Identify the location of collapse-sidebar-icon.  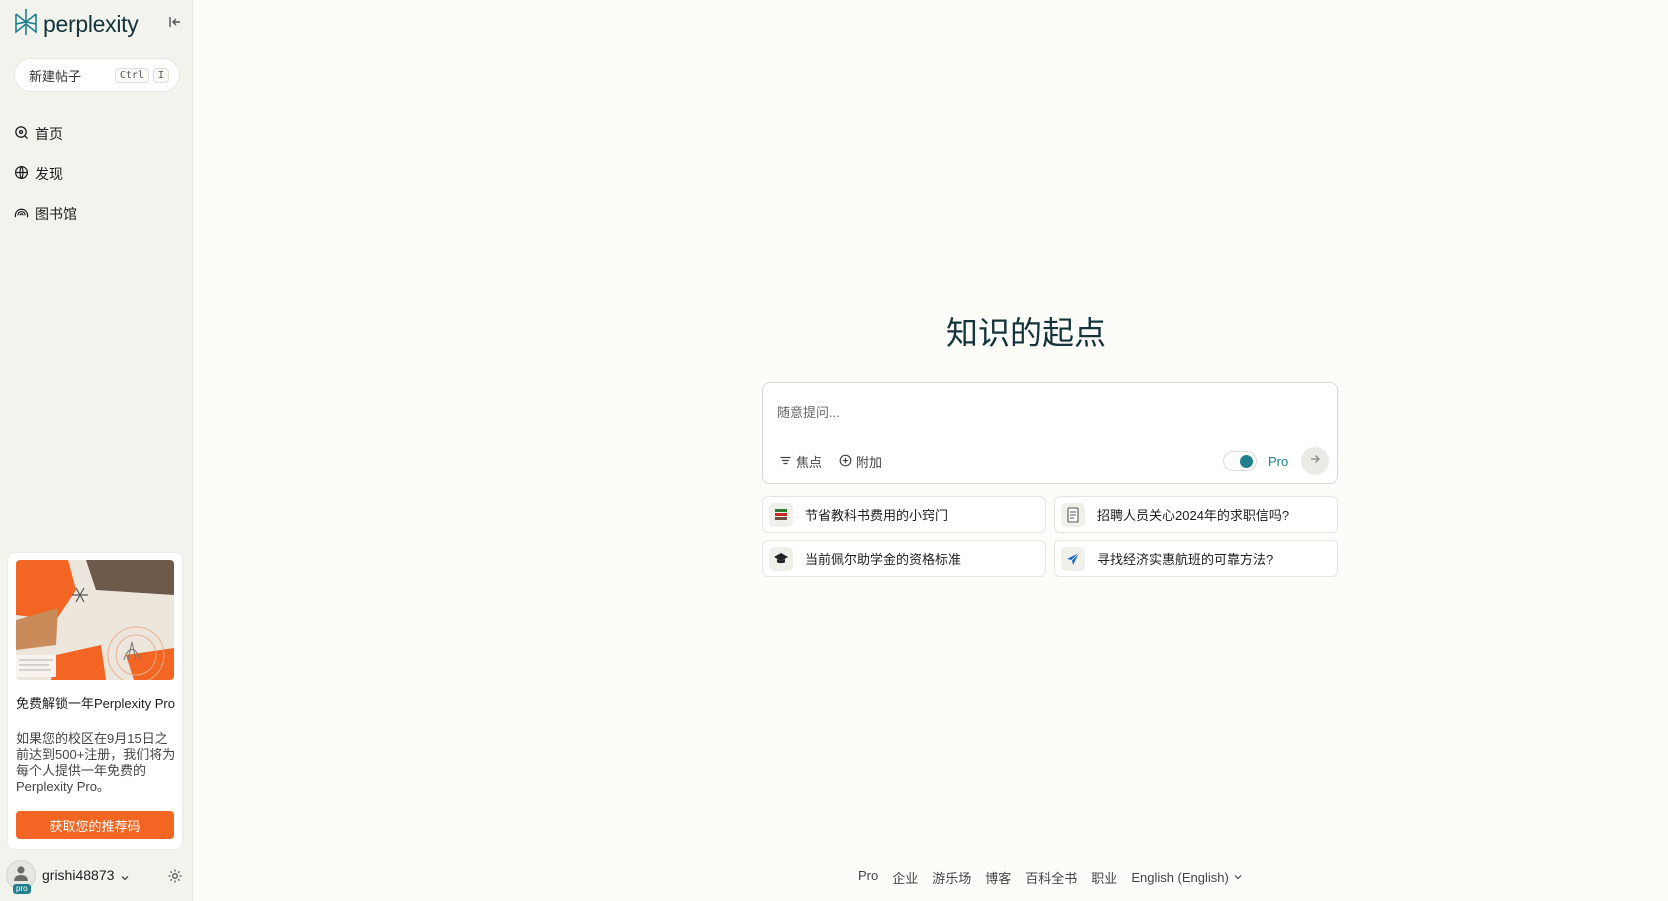
(175, 22).